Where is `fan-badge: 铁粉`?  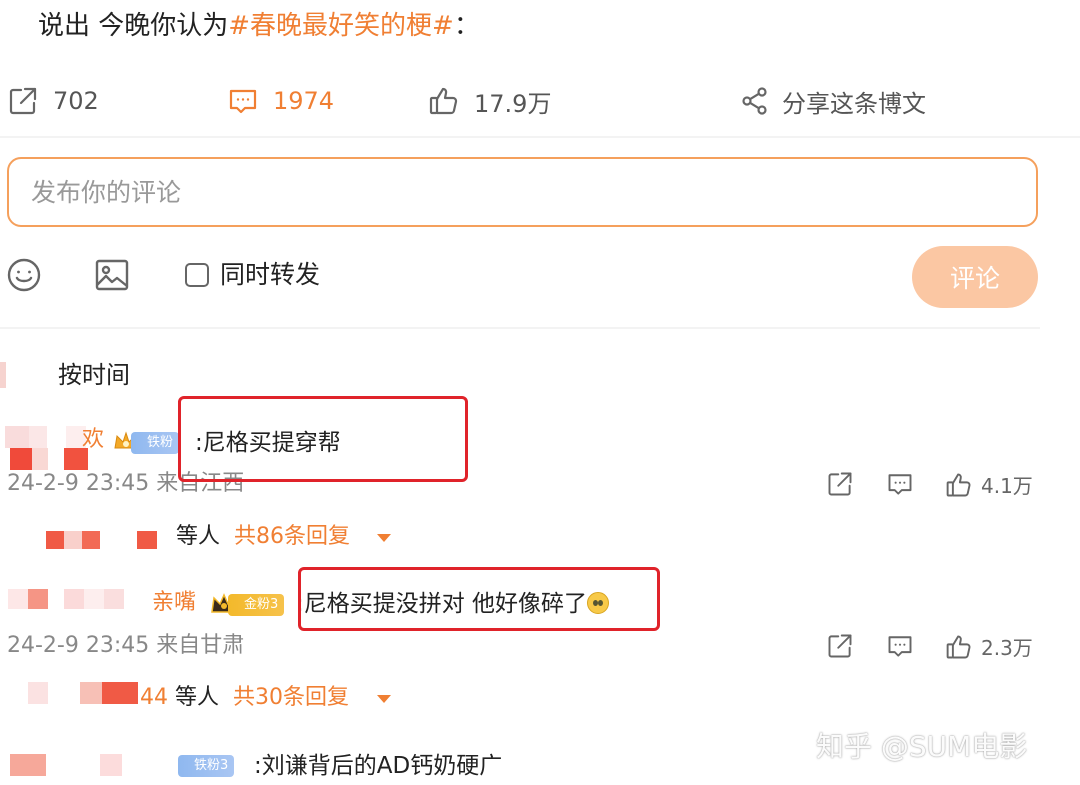 fan-badge: 铁粉 is located at coordinates (155, 443).